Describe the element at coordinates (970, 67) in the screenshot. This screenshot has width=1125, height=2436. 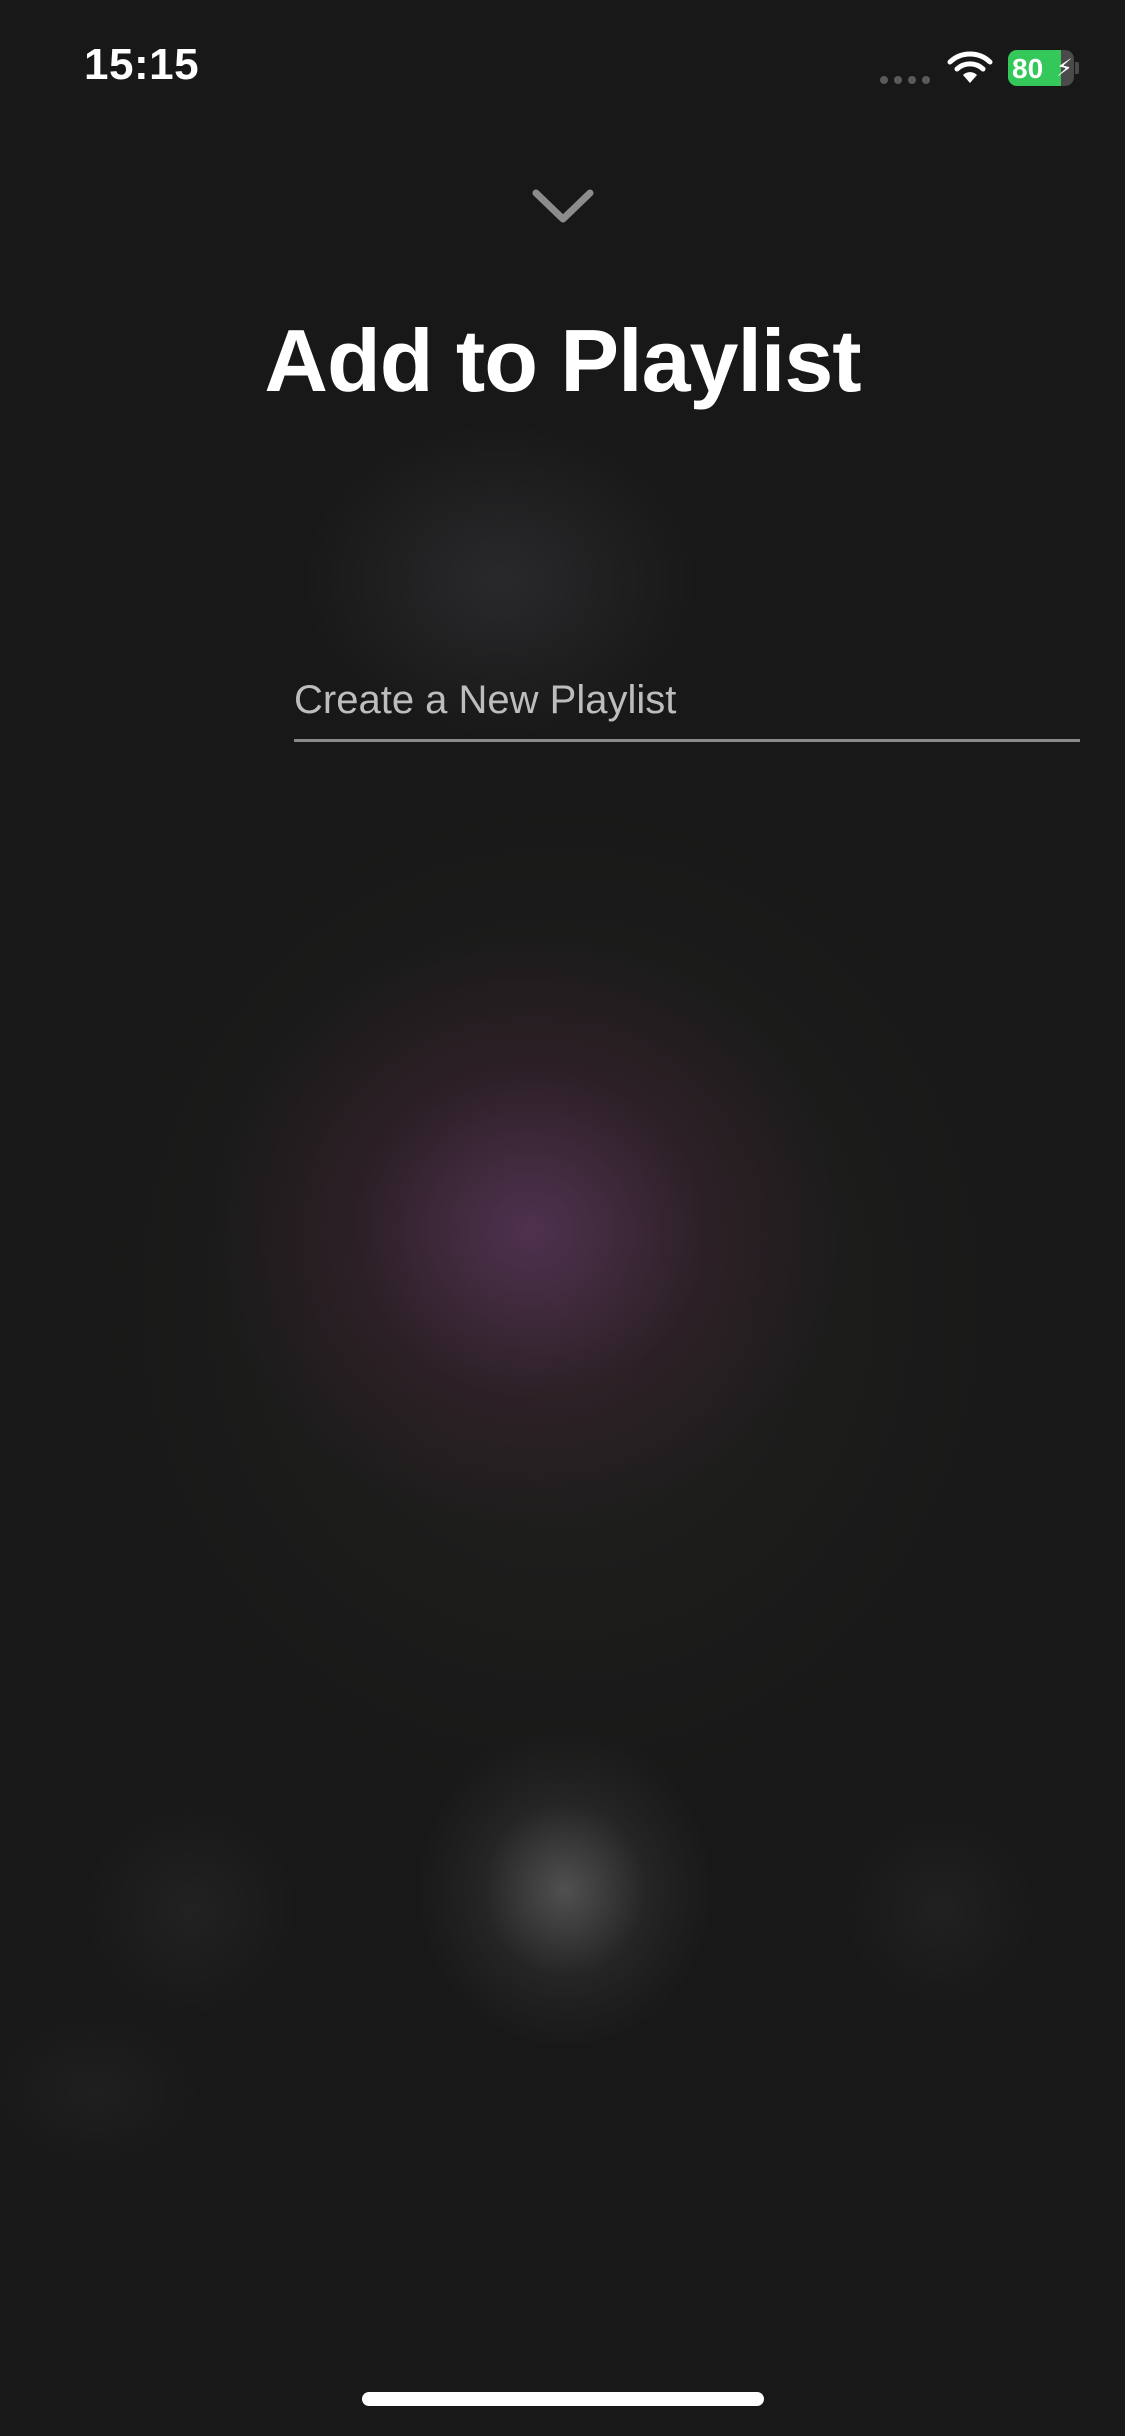
I see `wifi-icon` at that location.